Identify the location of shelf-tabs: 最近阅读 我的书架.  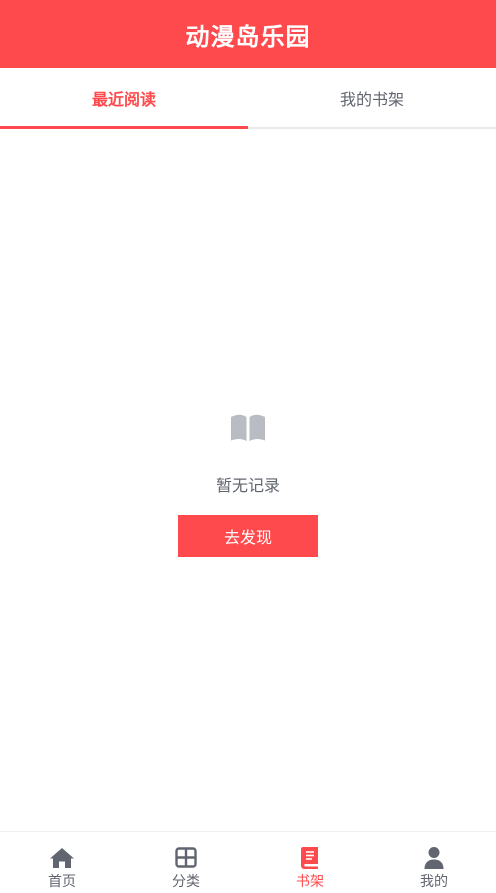
(248, 98).